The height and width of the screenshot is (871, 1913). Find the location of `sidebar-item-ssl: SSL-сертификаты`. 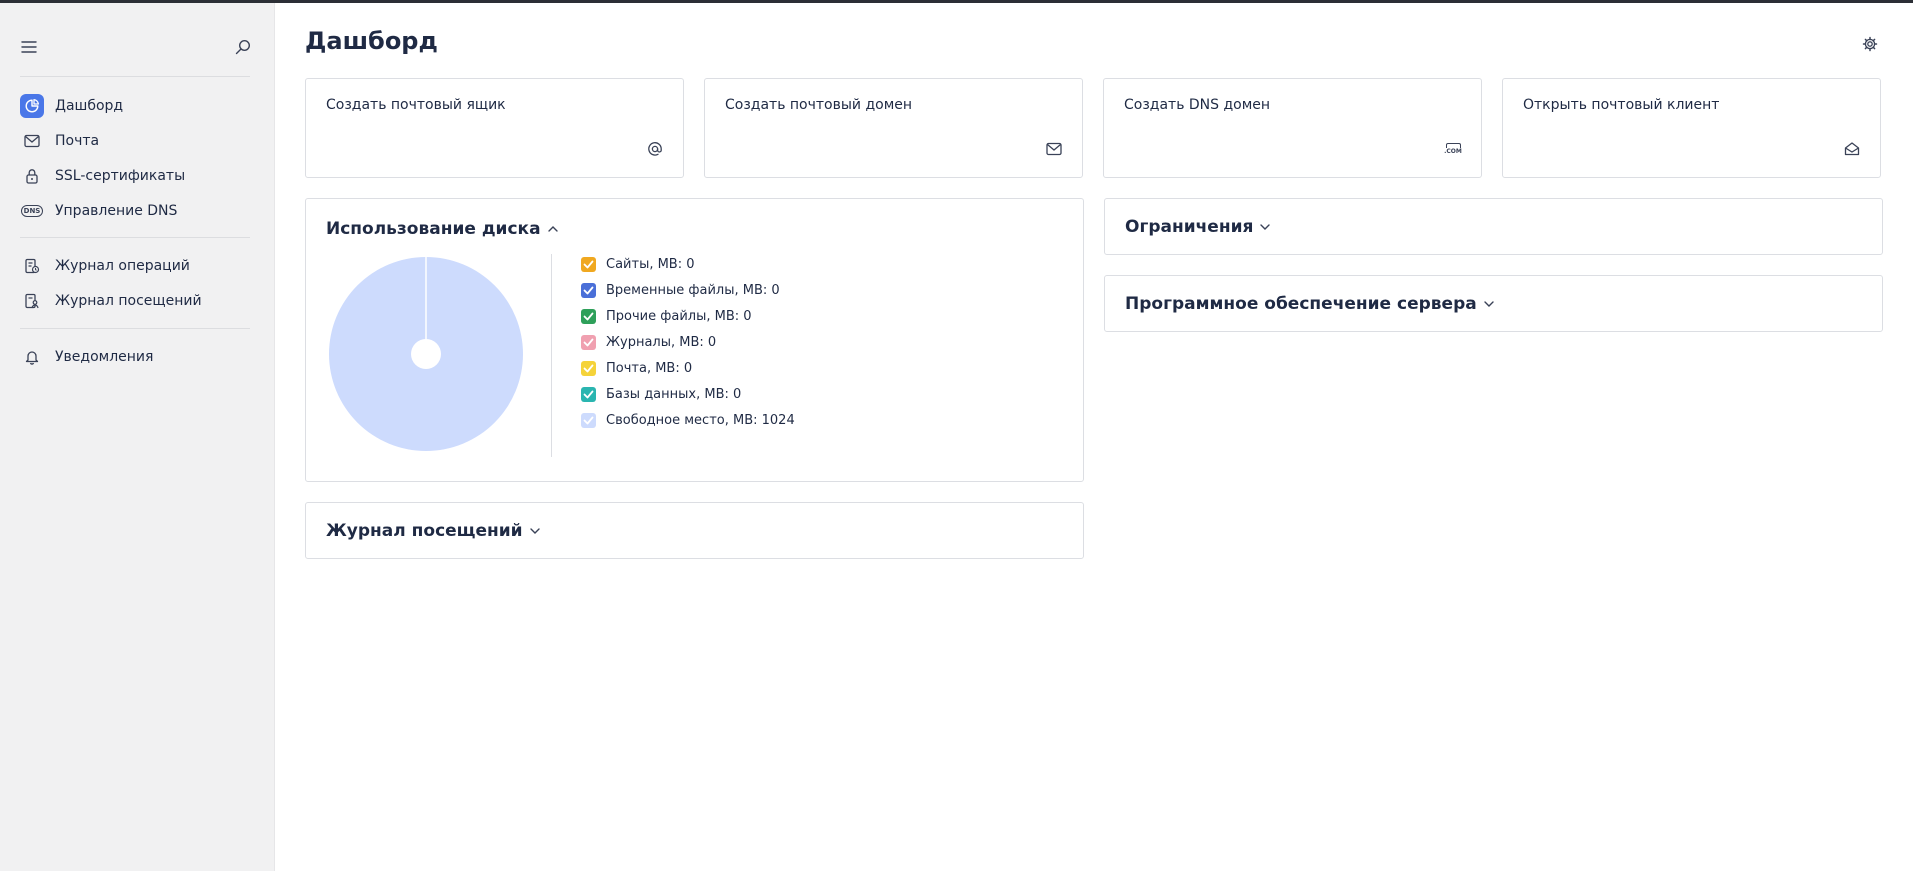

sidebar-item-ssl: SSL-сертификаты is located at coordinates (136, 176).